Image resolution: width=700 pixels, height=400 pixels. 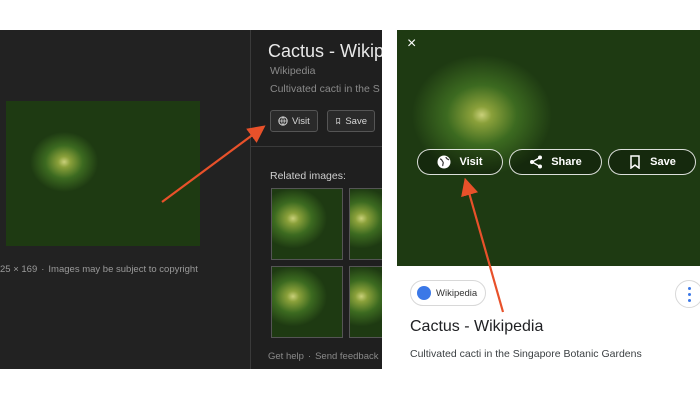 I want to click on section-divider, so click(x=316, y=146).